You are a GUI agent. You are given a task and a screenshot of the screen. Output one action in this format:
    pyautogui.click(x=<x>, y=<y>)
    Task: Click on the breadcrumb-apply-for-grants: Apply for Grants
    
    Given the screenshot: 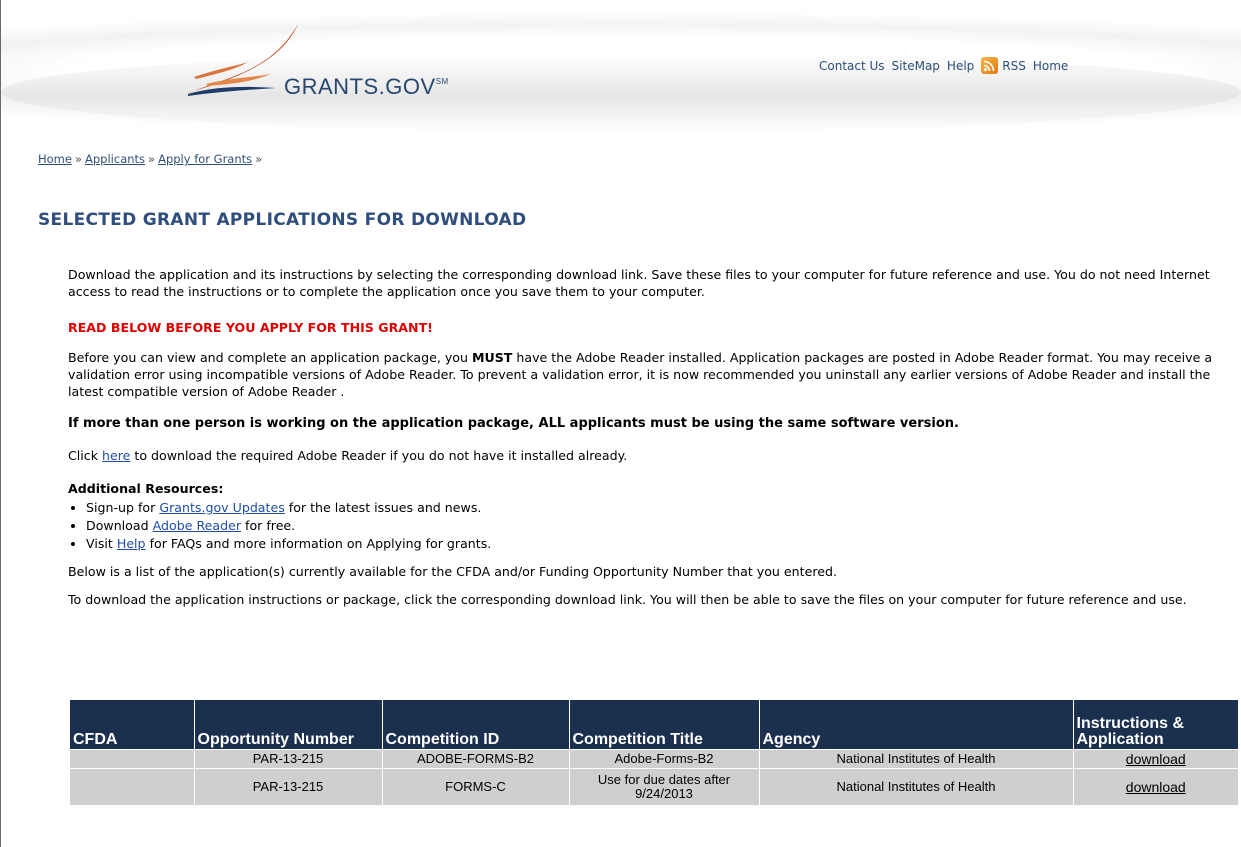 What is the action you would take?
    pyautogui.click(x=205, y=159)
    